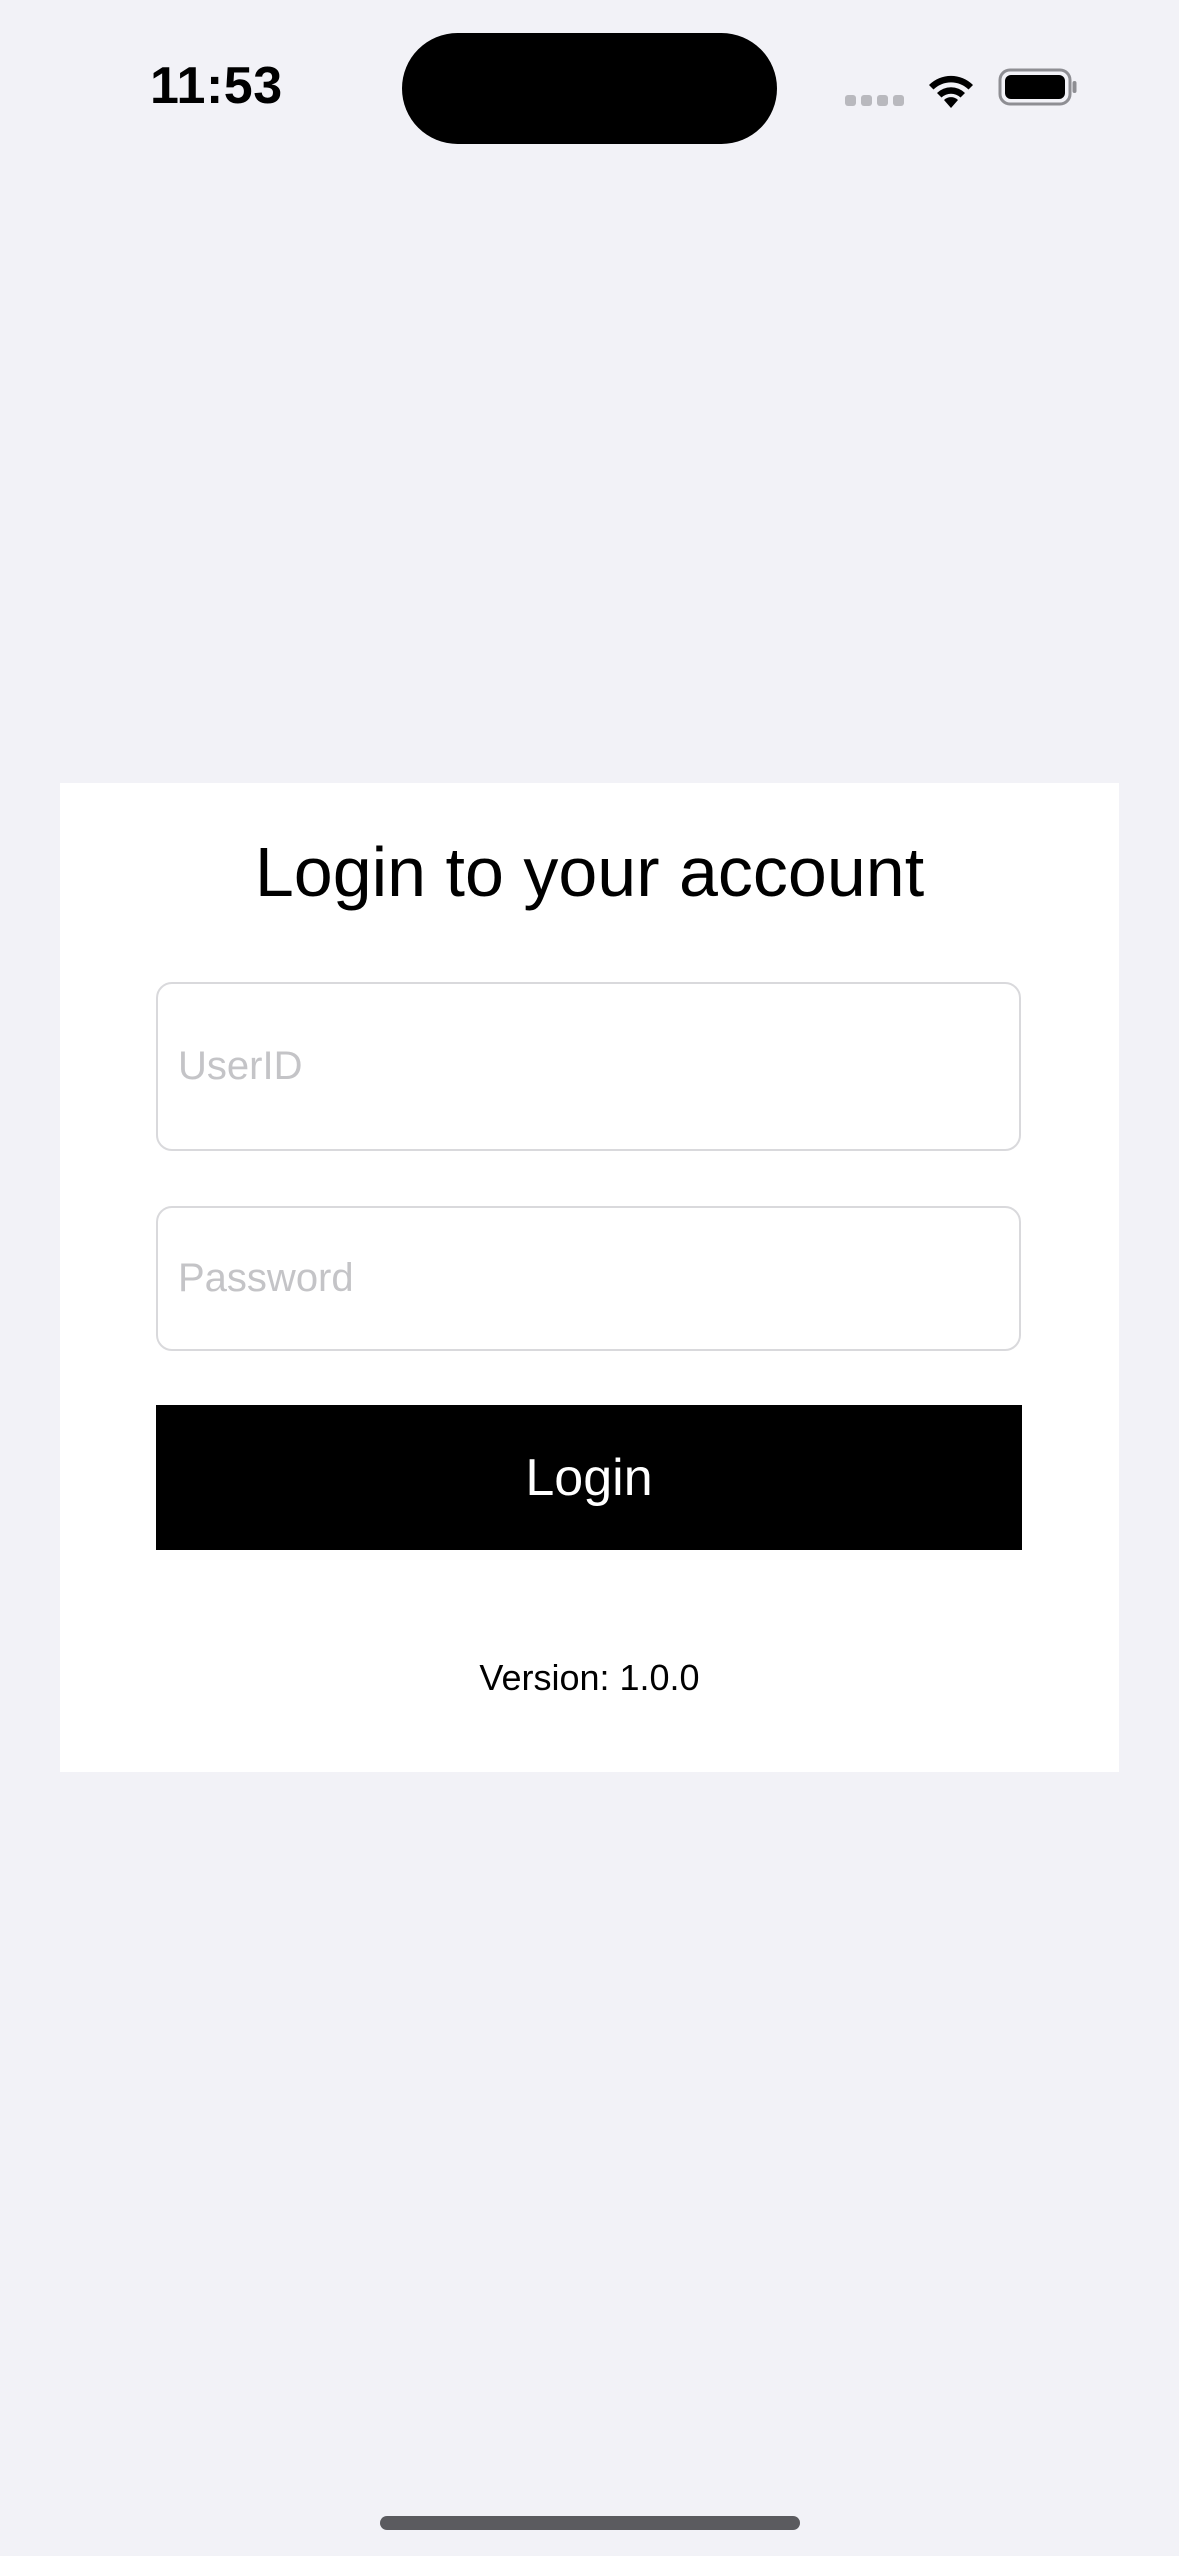  What do you see at coordinates (590, 2523) in the screenshot?
I see `home-indicator` at bounding box center [590, 2523].